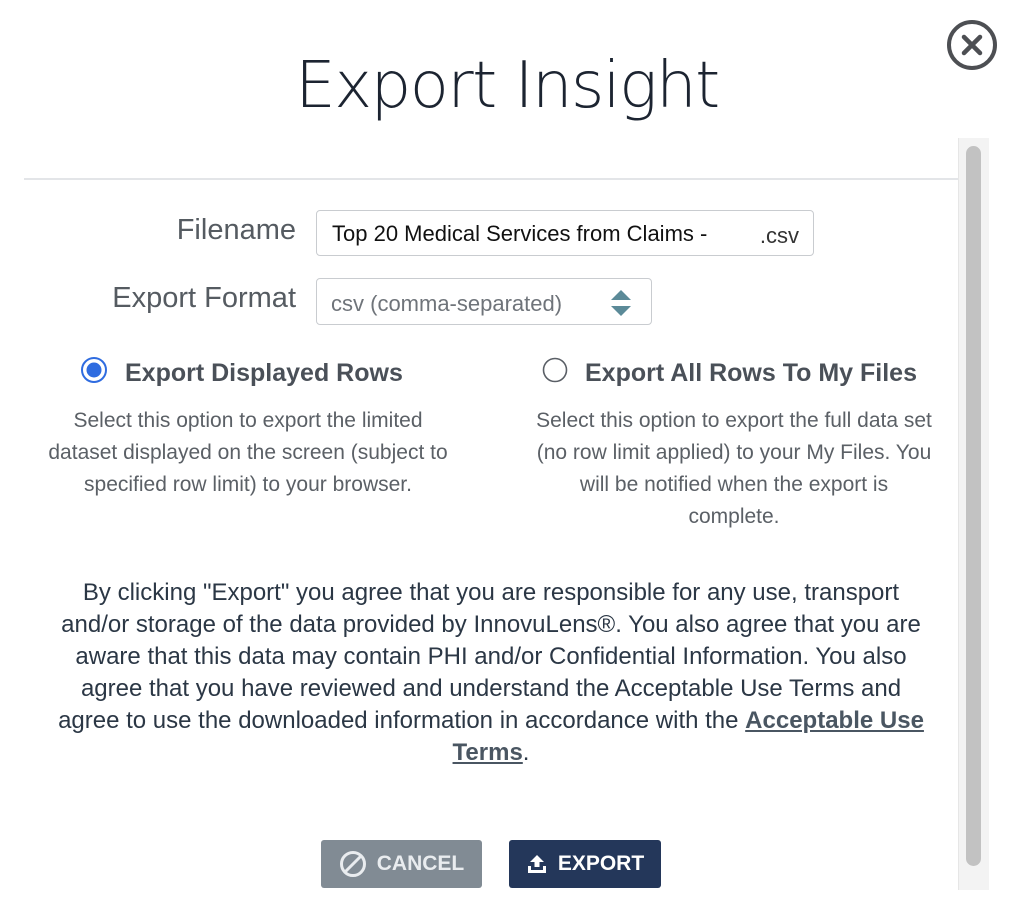 Image resolution: width=1014 pixels, height=920 pixels. Describe the element at coordinates (601, 863) in the screenshot. I see `export-button-label: EXPORT` at that location.